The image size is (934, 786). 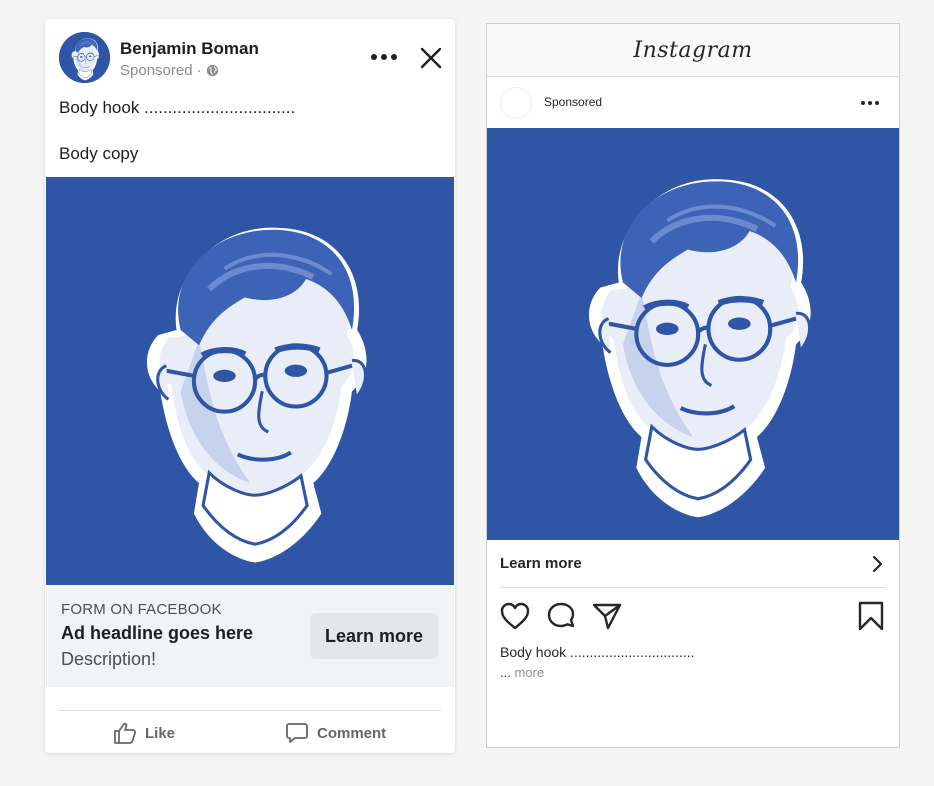 I want to click on instagram-action-bar, so click(x=693, y=616).